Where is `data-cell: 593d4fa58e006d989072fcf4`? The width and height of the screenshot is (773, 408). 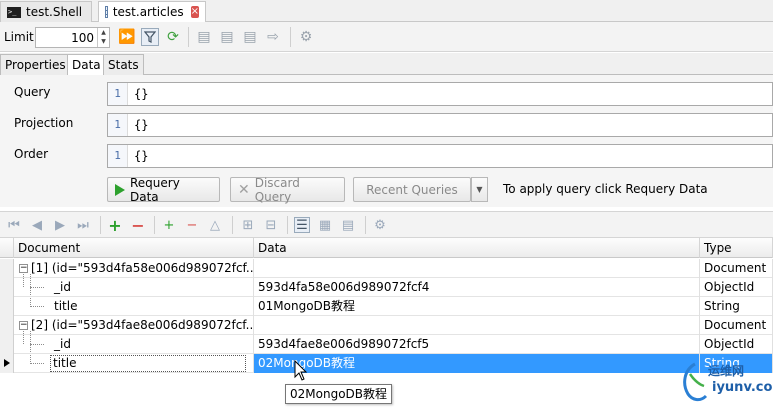
data-cell: 593d4fa58e006d989072fcf4 is located at coordinates (477, 287).